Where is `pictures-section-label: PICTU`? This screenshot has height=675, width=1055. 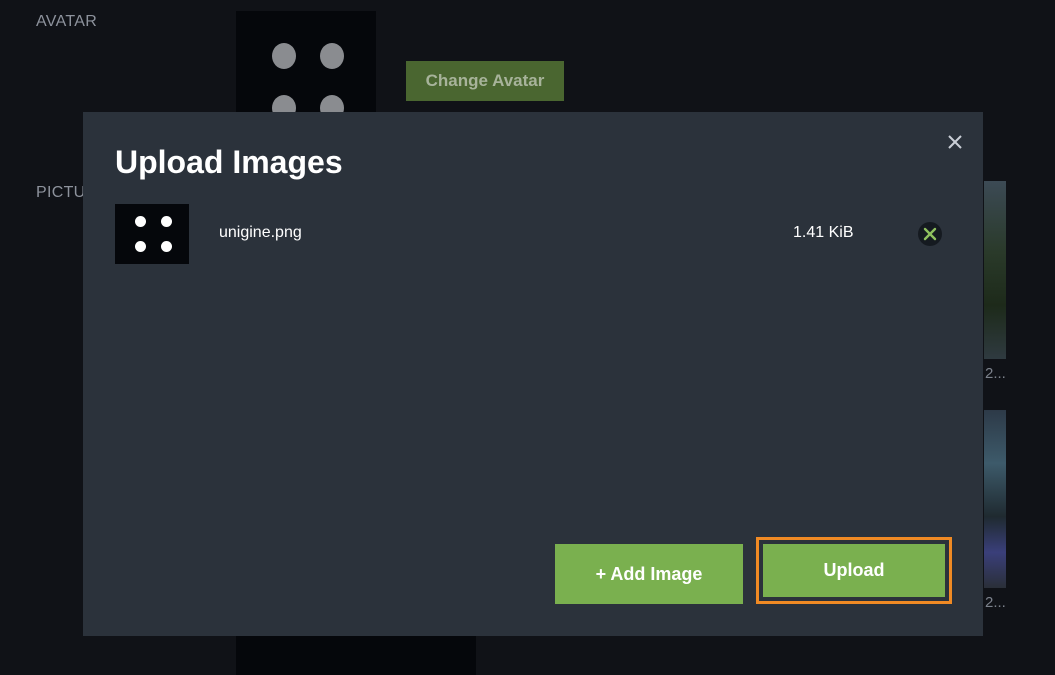
pictures-section-label: PICTU is located at coordinates (61, 192).